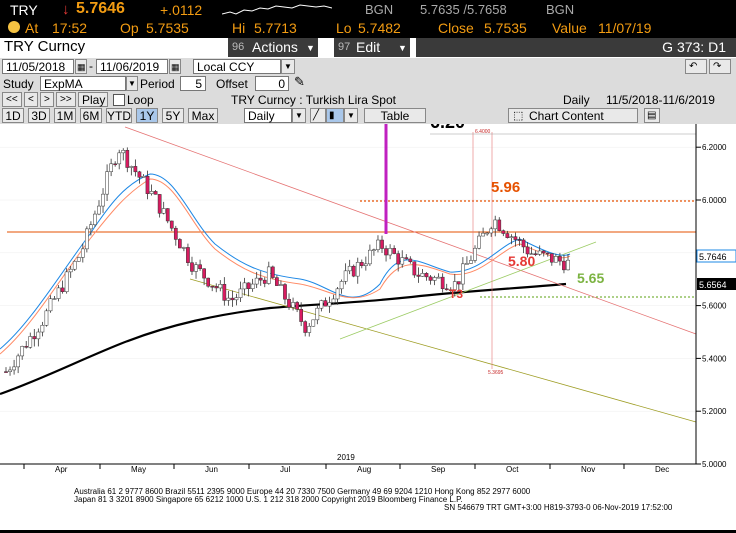 The image size is (736, 533). Describe the element at coordinates (31, 99) in the screenshot. I see `step-back-icon: <` at that location.